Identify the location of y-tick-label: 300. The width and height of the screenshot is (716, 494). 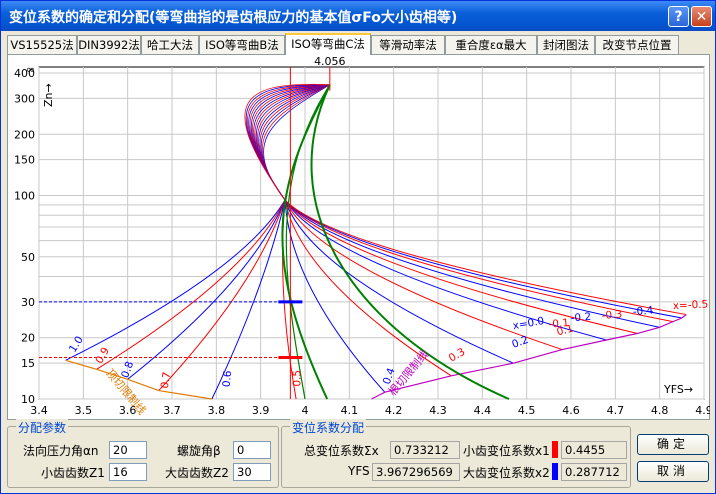
(24, 98).